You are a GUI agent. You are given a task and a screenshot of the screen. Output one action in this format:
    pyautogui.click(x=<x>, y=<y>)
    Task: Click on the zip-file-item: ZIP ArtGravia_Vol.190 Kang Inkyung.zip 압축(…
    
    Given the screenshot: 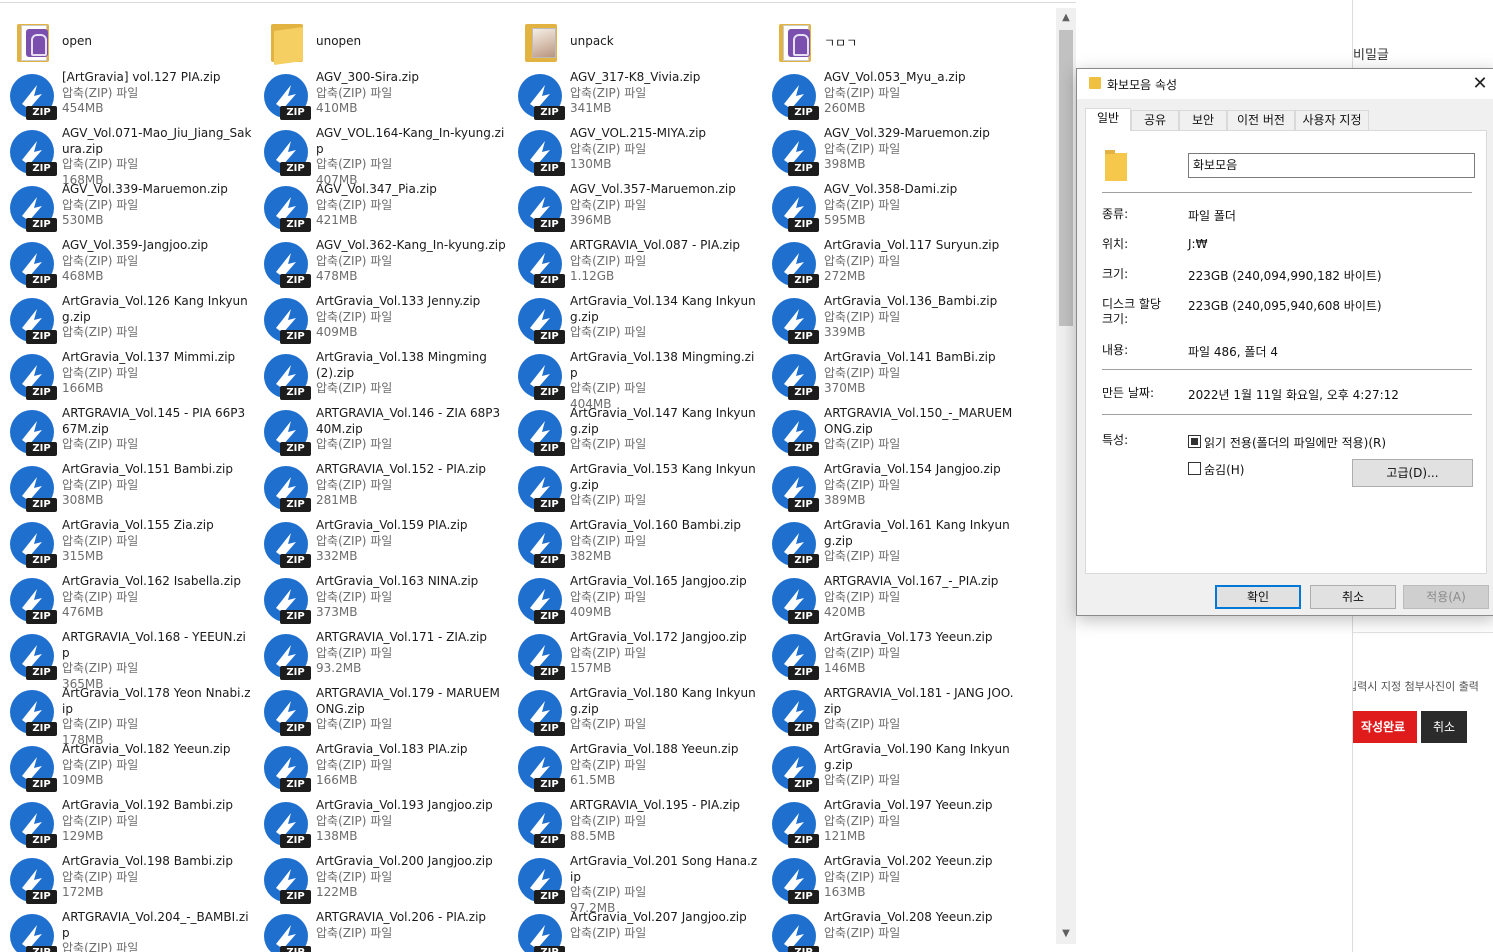 What is the action you would take?
    pyautogui.click(x=889, y=770)
    